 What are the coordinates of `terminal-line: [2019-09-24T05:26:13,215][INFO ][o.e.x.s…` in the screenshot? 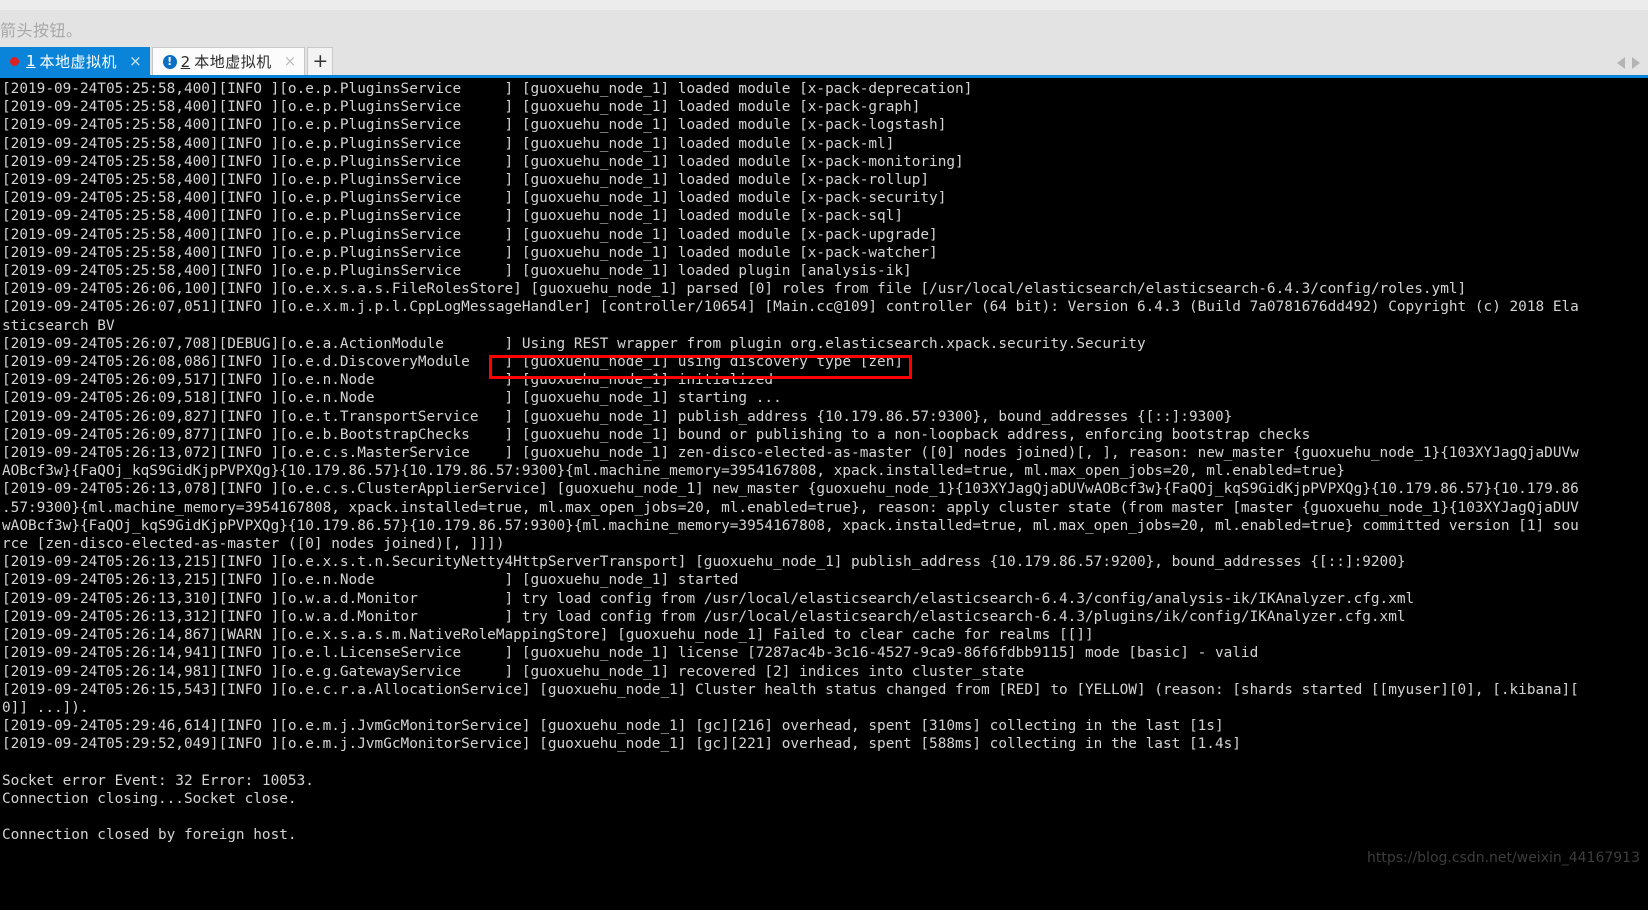 It's located at (704, 562).